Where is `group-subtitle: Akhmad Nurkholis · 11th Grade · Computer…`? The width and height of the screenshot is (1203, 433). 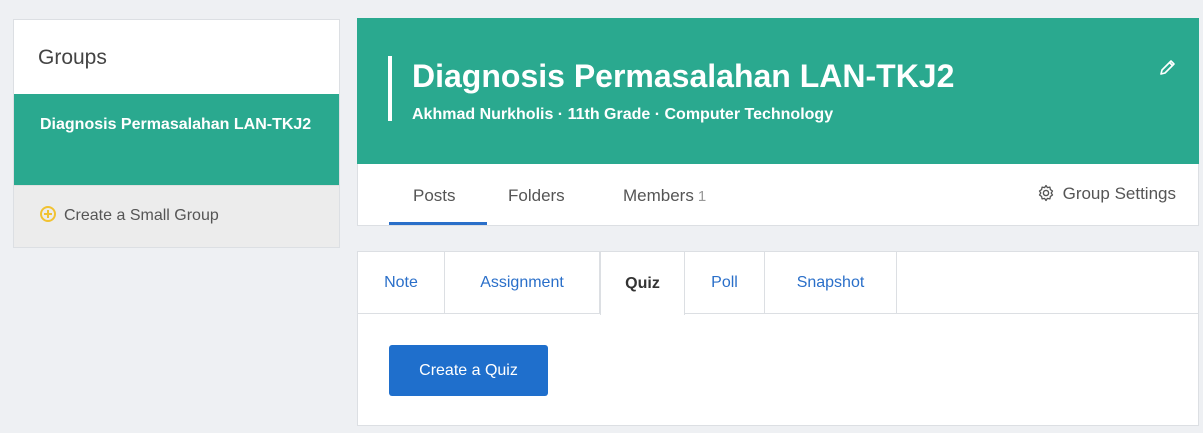
group-subtitle: Akhmad Nurkholis · 11th Grade · Computer… is located at coordinates (623, 114).